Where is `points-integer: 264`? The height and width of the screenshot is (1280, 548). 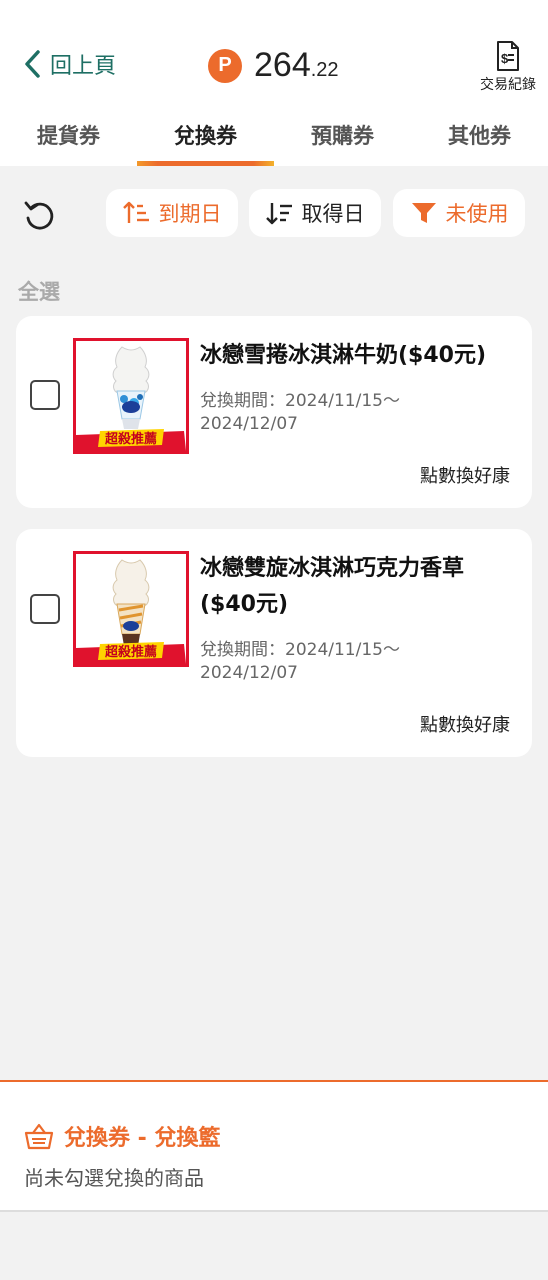
points-integer: 264 is located at coordinates (282, 65).